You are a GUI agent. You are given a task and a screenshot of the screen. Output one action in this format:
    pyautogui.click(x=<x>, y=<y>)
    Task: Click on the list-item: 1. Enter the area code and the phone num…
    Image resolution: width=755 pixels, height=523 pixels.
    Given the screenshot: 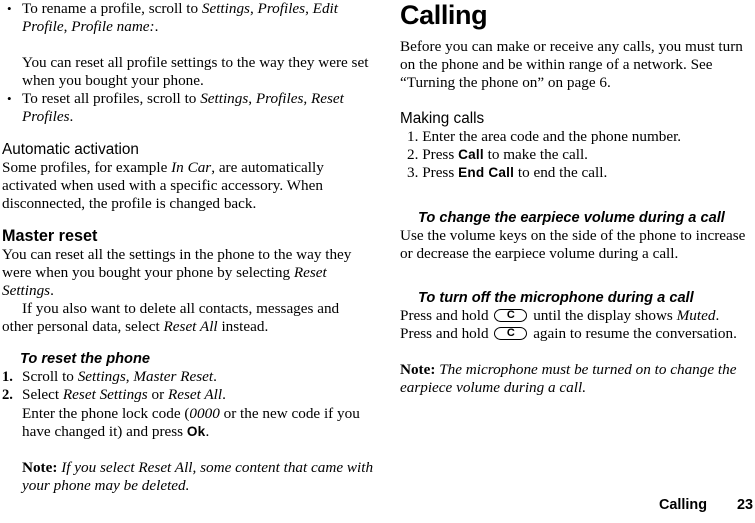 What is the action you would take?
    pyautogui.click(x=577, y=137)
    